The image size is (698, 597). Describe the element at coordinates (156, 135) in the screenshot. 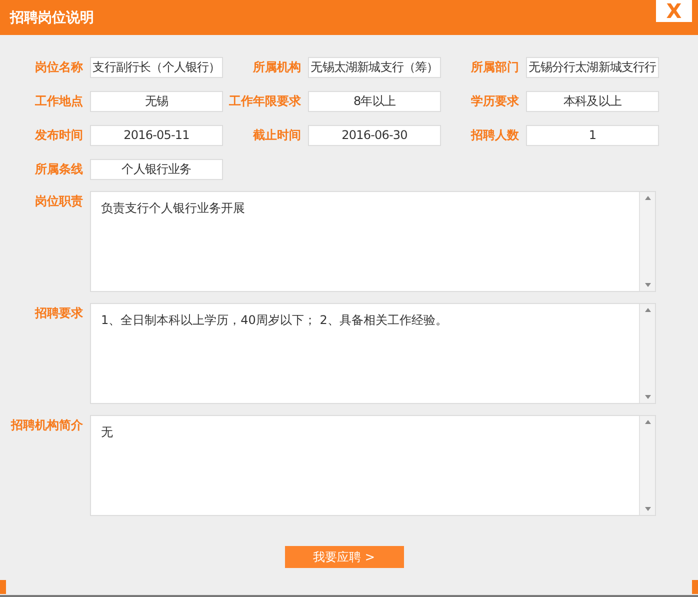

I see `text-field: 2016-05-11` at that location.